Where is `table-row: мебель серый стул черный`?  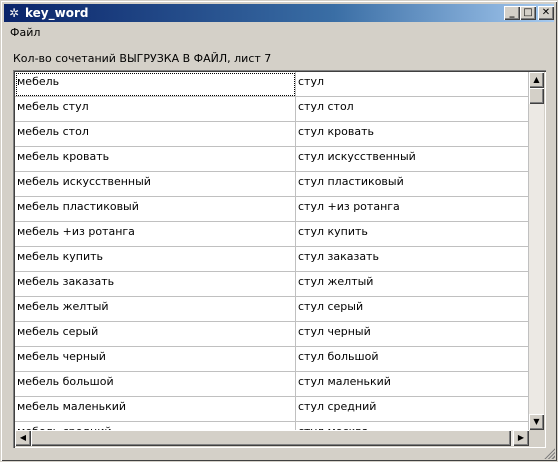
table-row: мебель серый стул черный is located at coordinates (272, 334).